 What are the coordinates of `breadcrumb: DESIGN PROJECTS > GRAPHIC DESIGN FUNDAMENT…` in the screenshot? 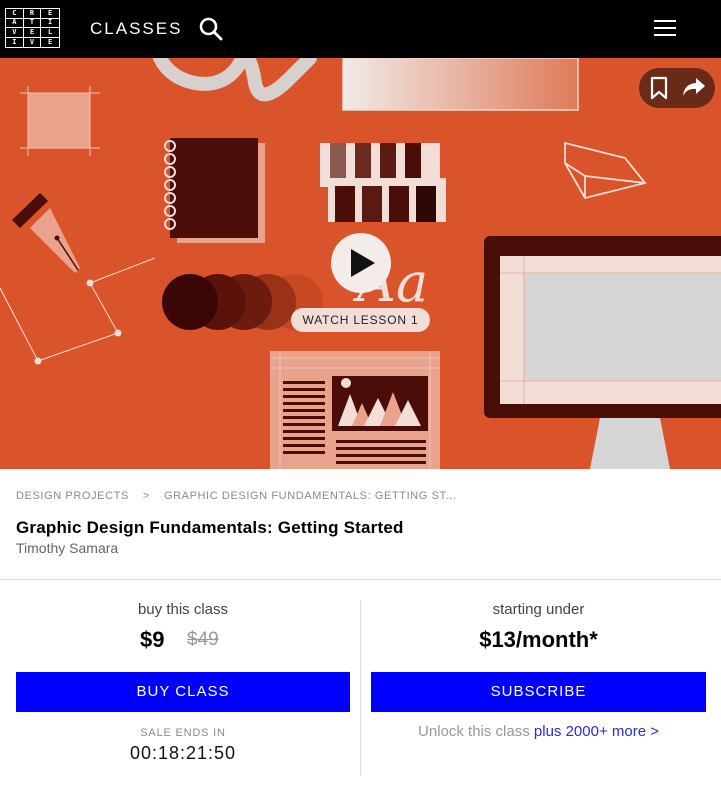 It's located at (236, 496).